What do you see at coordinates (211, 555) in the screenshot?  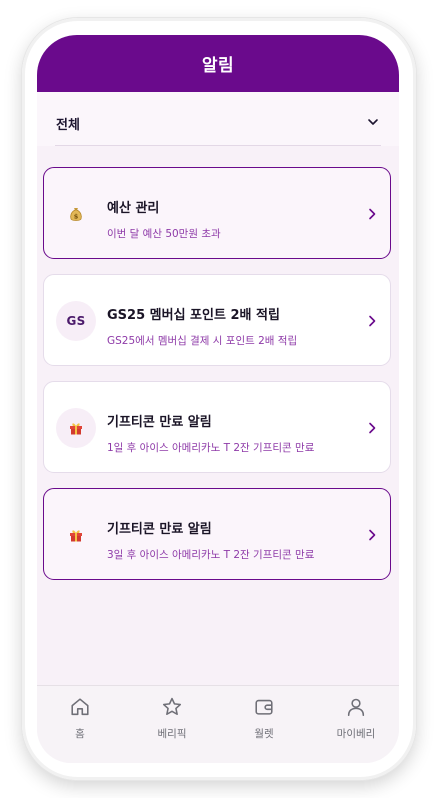 I see `notification-desc: 3일 후 아이스 아메리카노 T 2잔 기프티콘 만료` at bounding box center [211, 555].